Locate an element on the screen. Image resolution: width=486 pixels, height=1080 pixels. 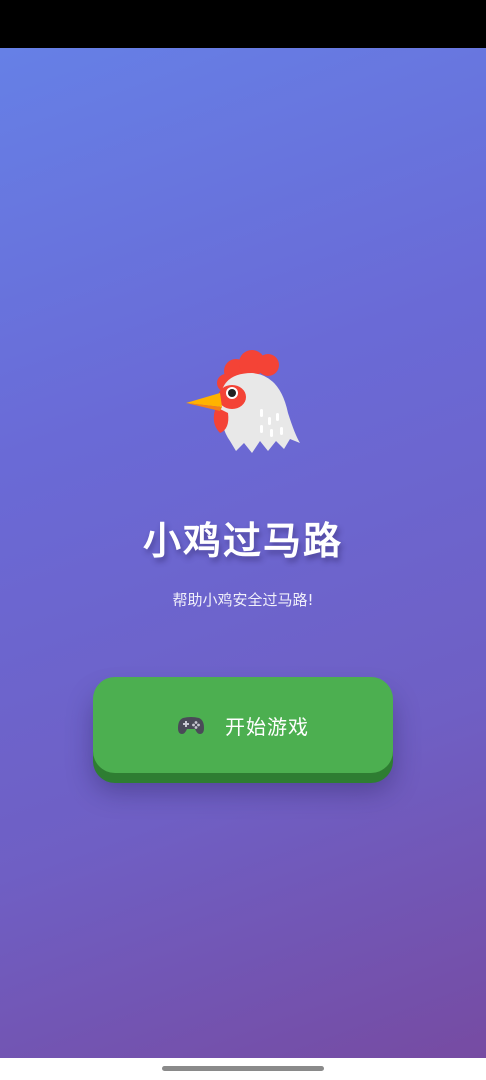
gamepad-icon is located at coordinates (191, 725).